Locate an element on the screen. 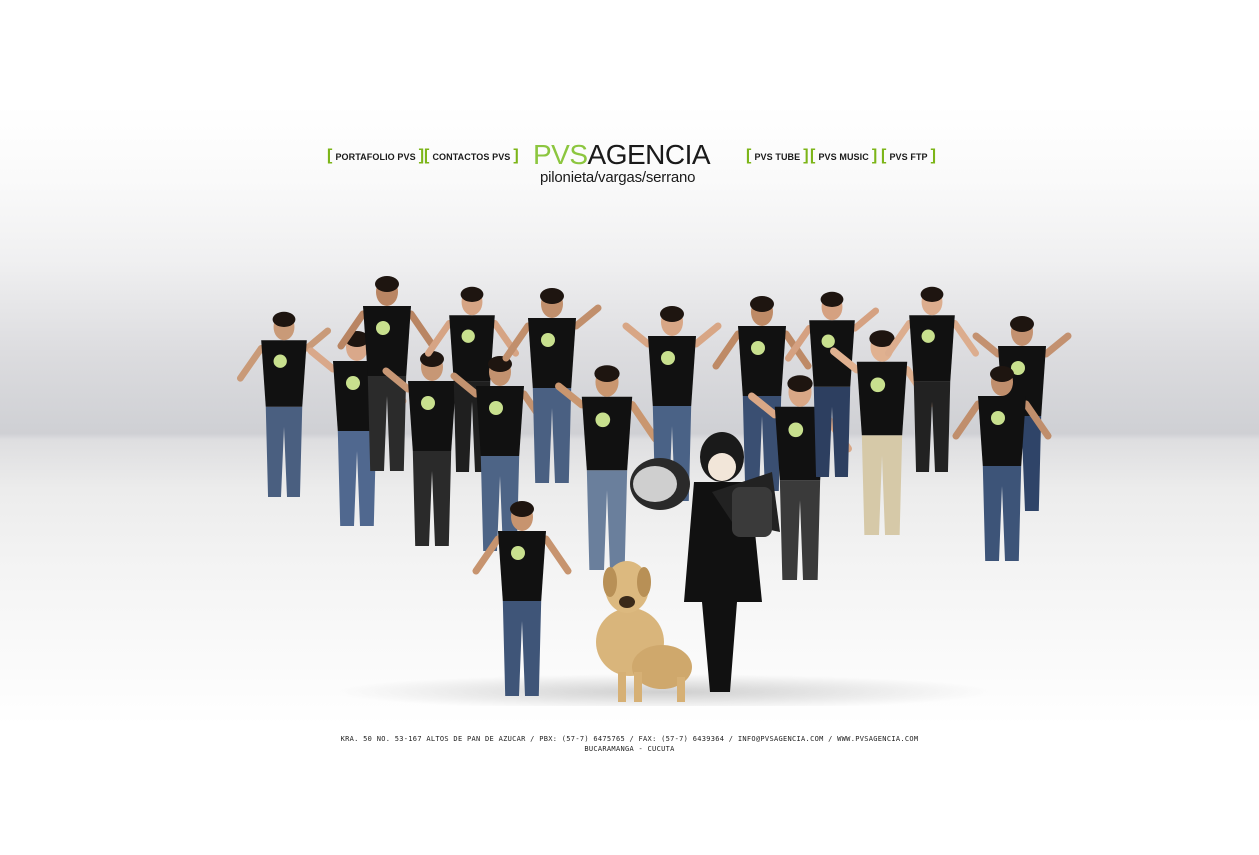  nav-label: PVS FTP is located at coordinates (908, 157).